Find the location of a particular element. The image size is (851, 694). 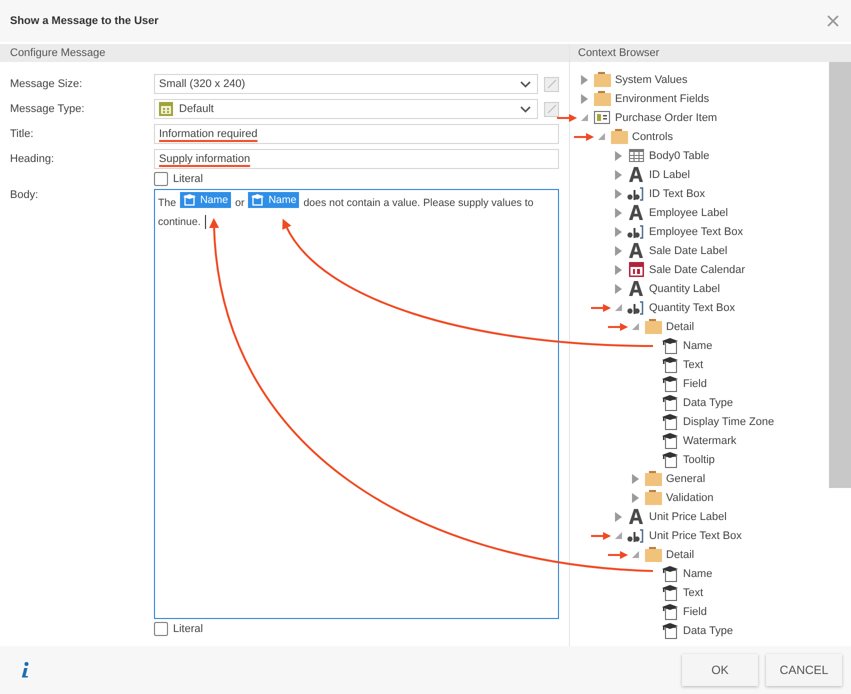

tree-item: Display Time Zone is located at coordinates (728, 422).